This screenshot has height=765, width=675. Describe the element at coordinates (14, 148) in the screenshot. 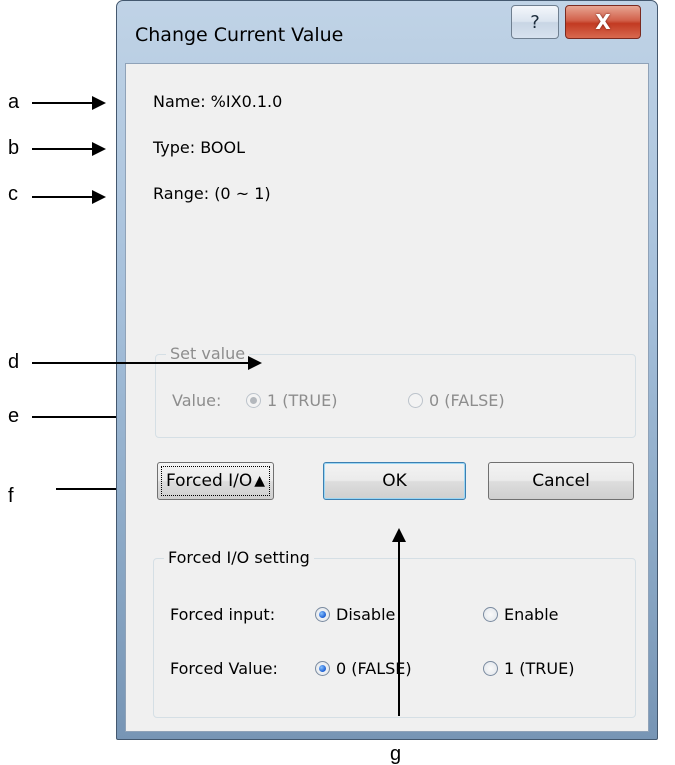

I see `annotation-b: b` at that location.